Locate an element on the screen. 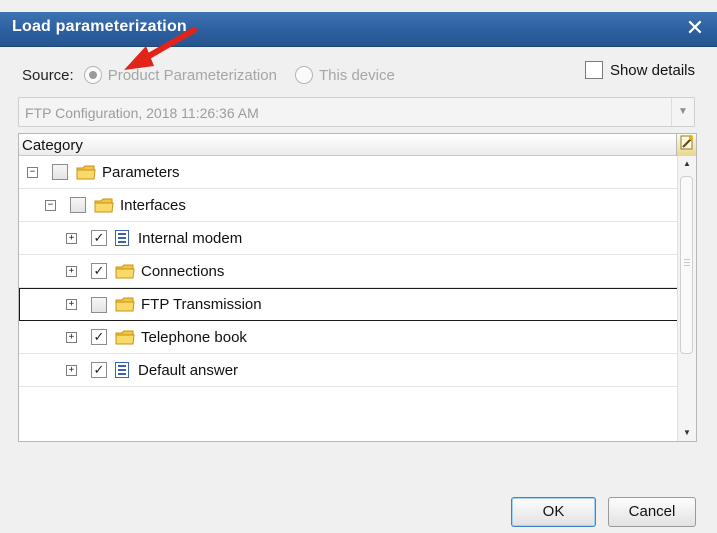  tree-row-ftp-transmission: + FTP Transmission is located at coordinates (348, 304).